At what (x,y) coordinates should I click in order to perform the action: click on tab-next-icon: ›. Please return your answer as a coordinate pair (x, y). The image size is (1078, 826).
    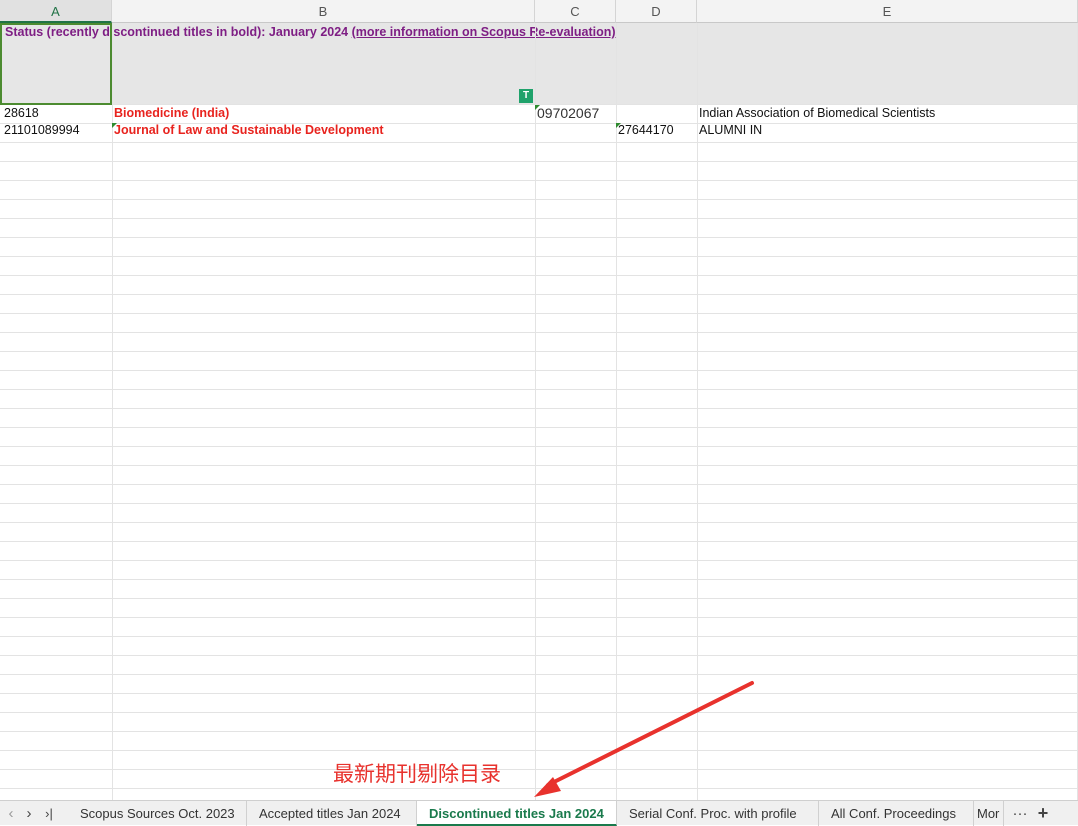
    Looking at the image, I should click on (29, 813).